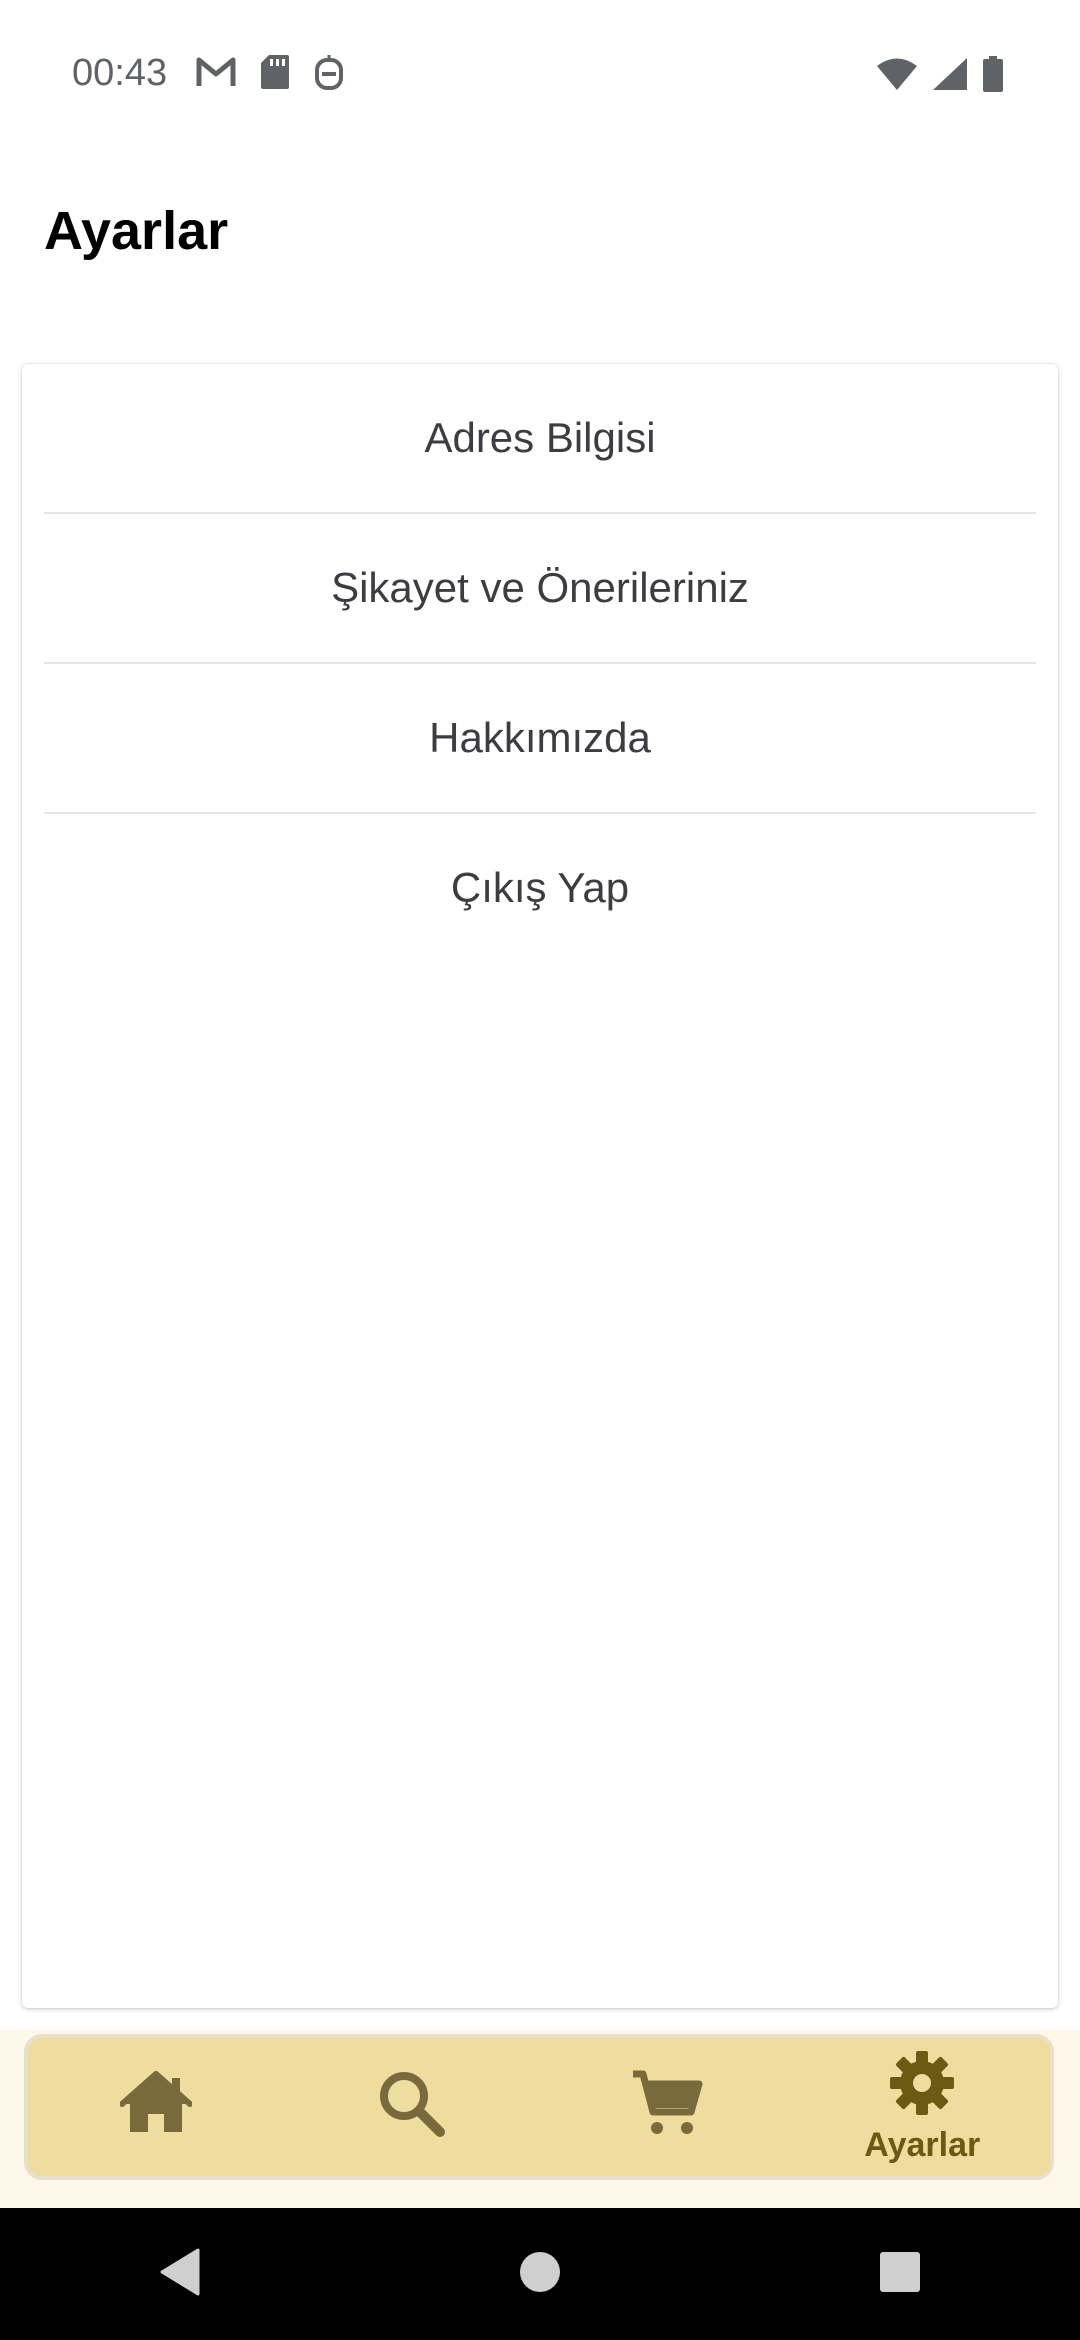  I want to click on gmail-icon, so click(216, 72).